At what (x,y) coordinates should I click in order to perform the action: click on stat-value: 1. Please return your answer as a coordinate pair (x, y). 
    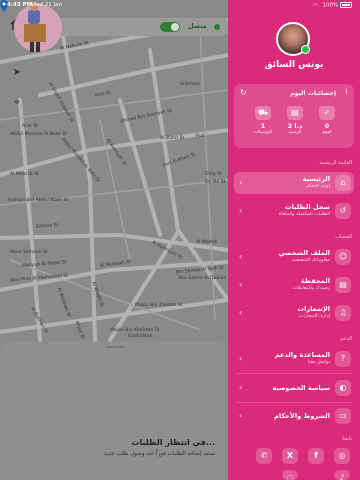
    Looking at the image, I should click on (263, 126).